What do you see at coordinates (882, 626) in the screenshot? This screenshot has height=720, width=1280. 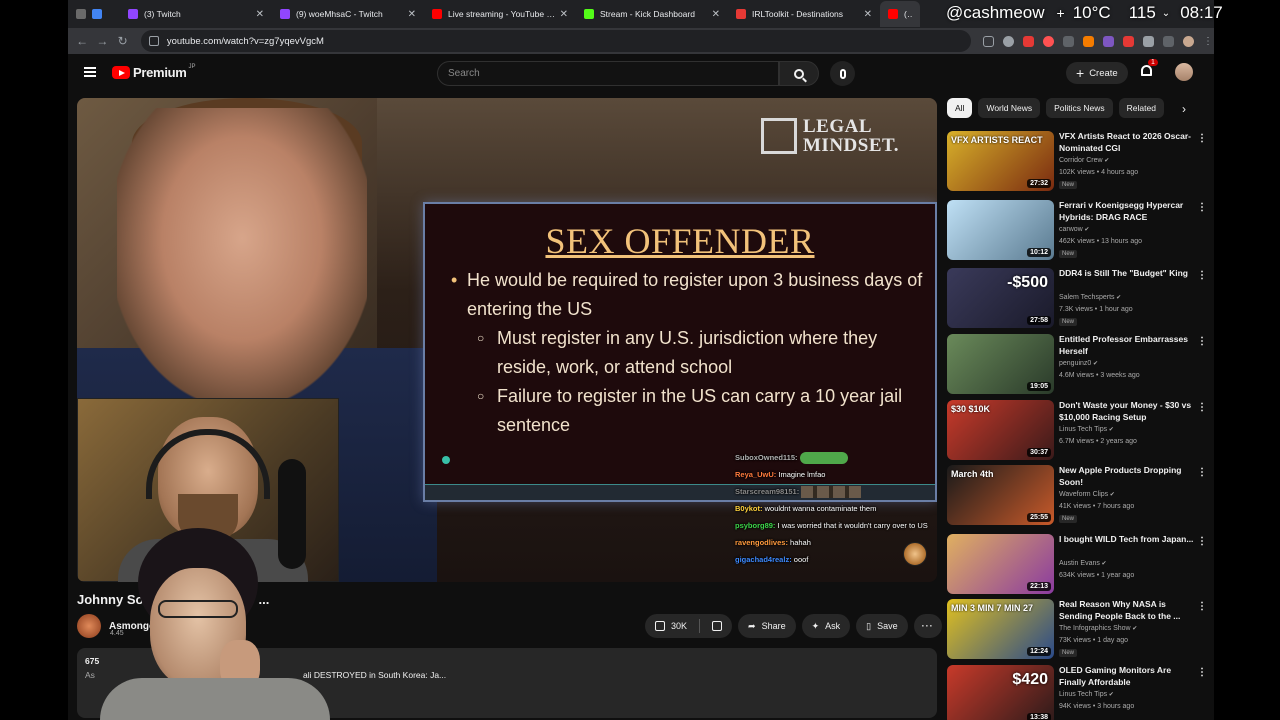 I see `save-button: ▯ Save` at bounding box center [882, 626].